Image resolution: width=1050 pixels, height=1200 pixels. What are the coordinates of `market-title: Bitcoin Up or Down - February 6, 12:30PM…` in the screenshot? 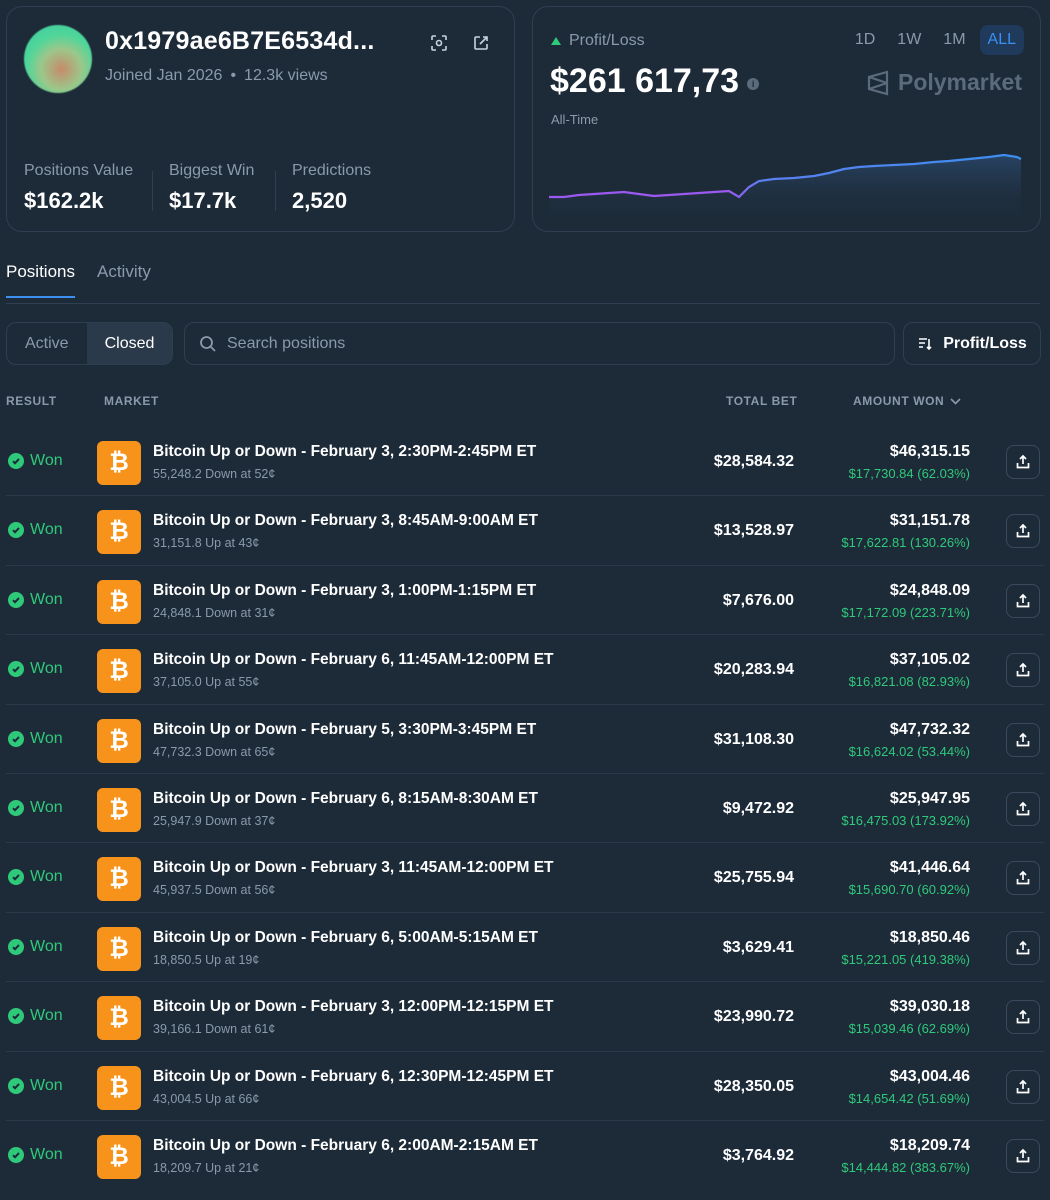 It's located at (353, 1077).